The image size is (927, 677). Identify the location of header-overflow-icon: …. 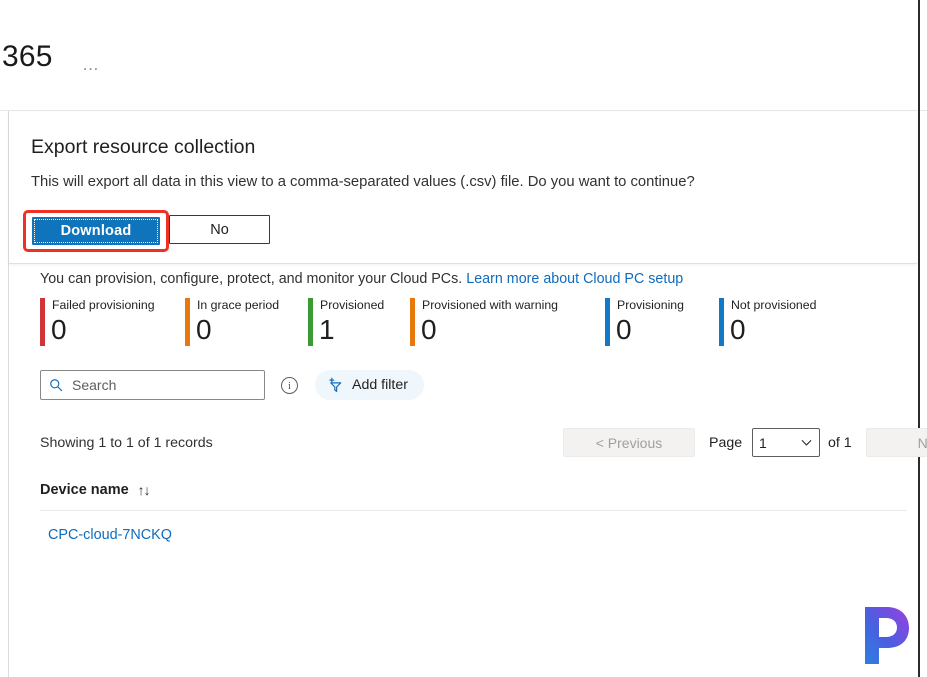
(91, 64).